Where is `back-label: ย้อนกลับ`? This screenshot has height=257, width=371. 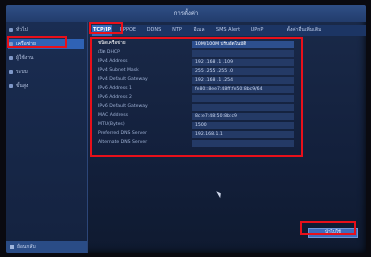 back-label: ย้อนกลับ is located at coordinates (26, 247).